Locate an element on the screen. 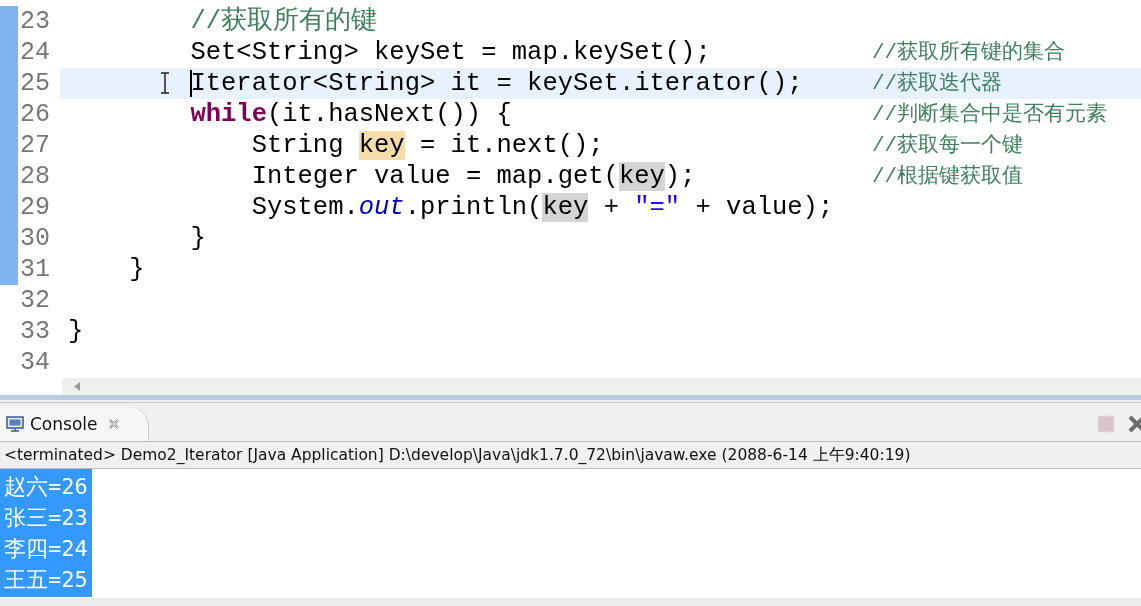 The image size is (1141, 606). line-number: 33 is located at coordinates (35, 331).